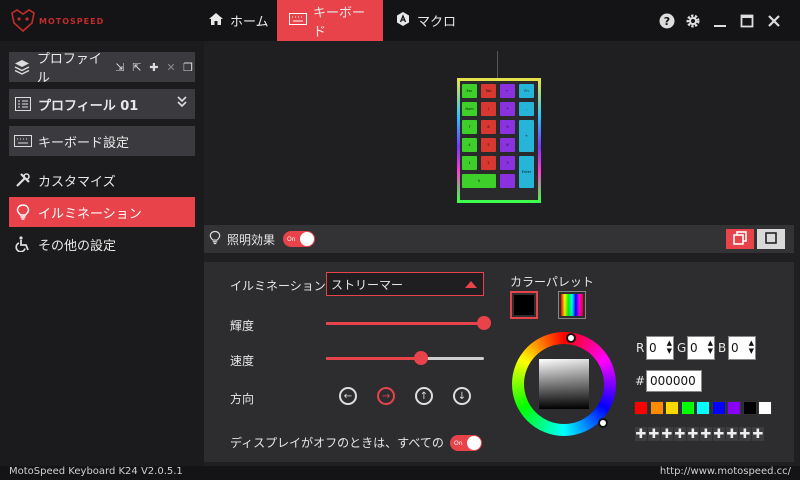 The height and width of the screenshot is (480, 800). What do you see at coordinates (488, 145) in the screenshot?
I see `key-13: 5` at bounding box center [488, 145].